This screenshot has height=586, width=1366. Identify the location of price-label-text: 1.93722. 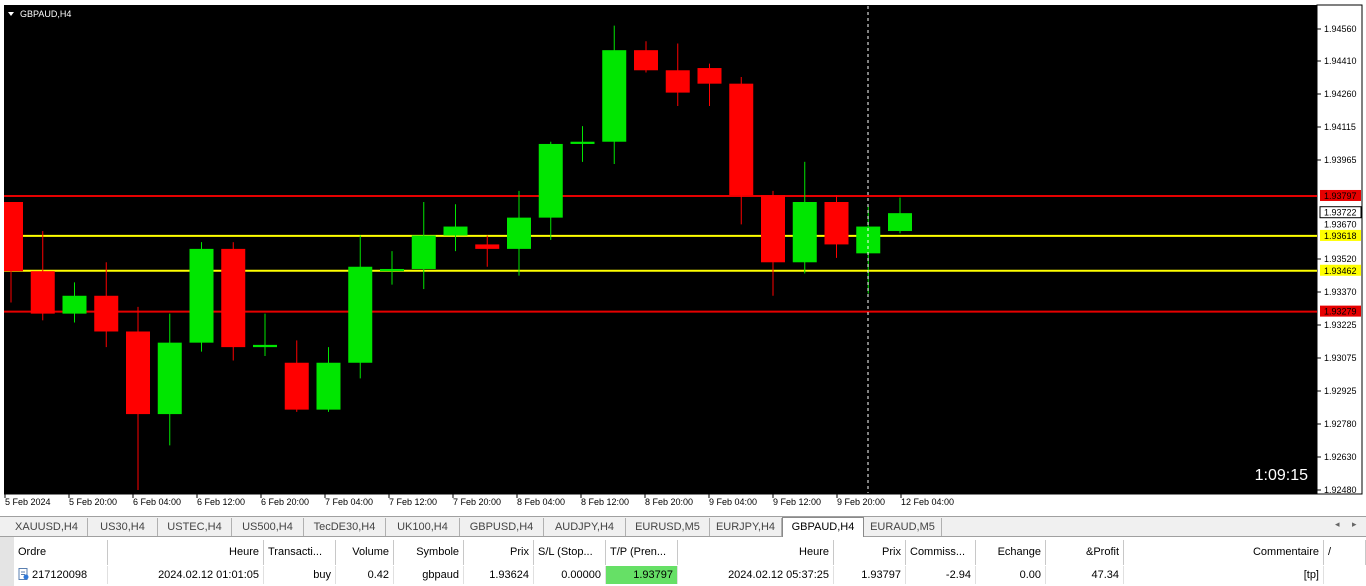
(1340, 213).